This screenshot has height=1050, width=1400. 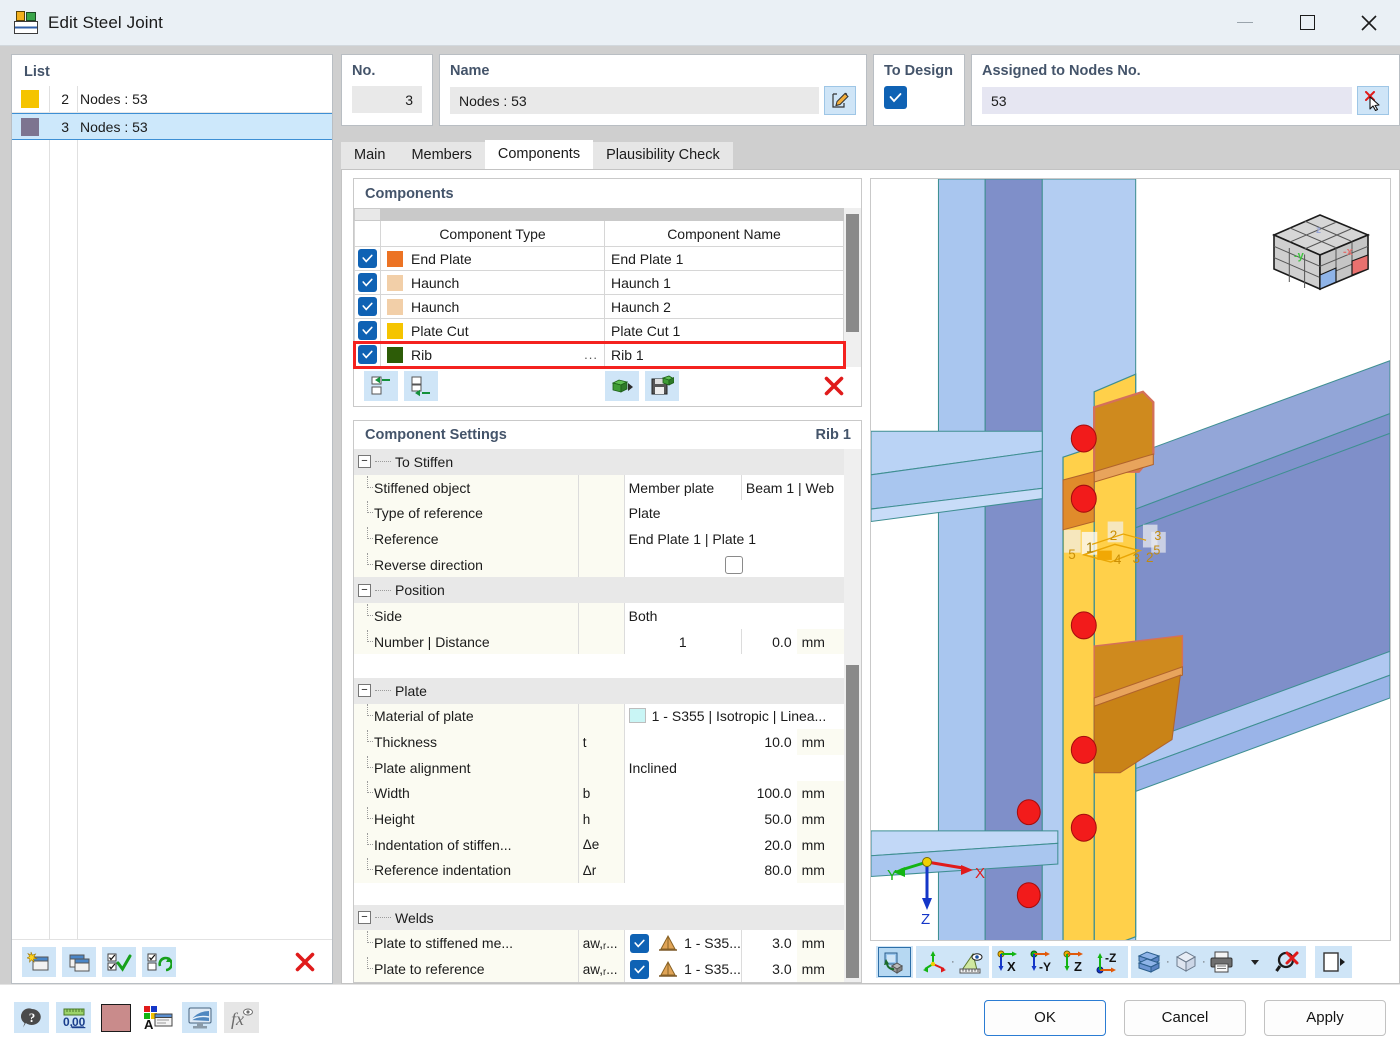 What do you see at coordinates (599, 462) in the screenshot?
I see `settings-section-header: − To Stiffen` at bounding box center [599, 462].